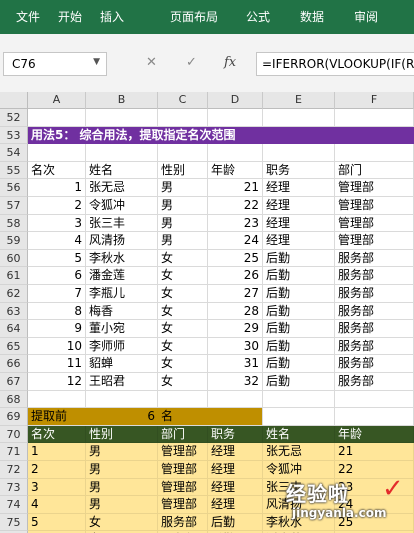  I want to click on column-header: B, so click(122, 100).